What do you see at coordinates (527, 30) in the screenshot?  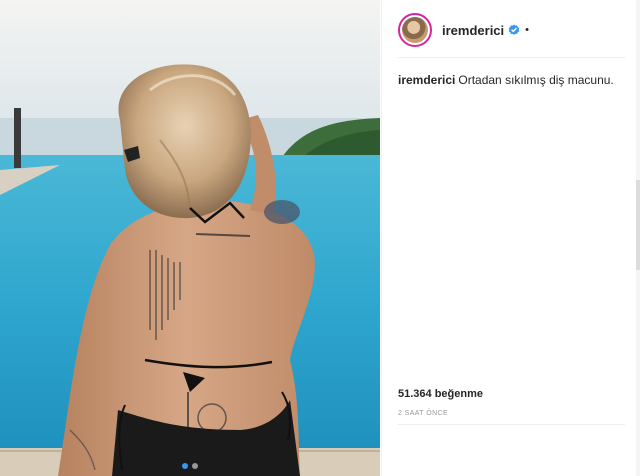 I see `more-options-icon: •` at bounding box center [527, 30].